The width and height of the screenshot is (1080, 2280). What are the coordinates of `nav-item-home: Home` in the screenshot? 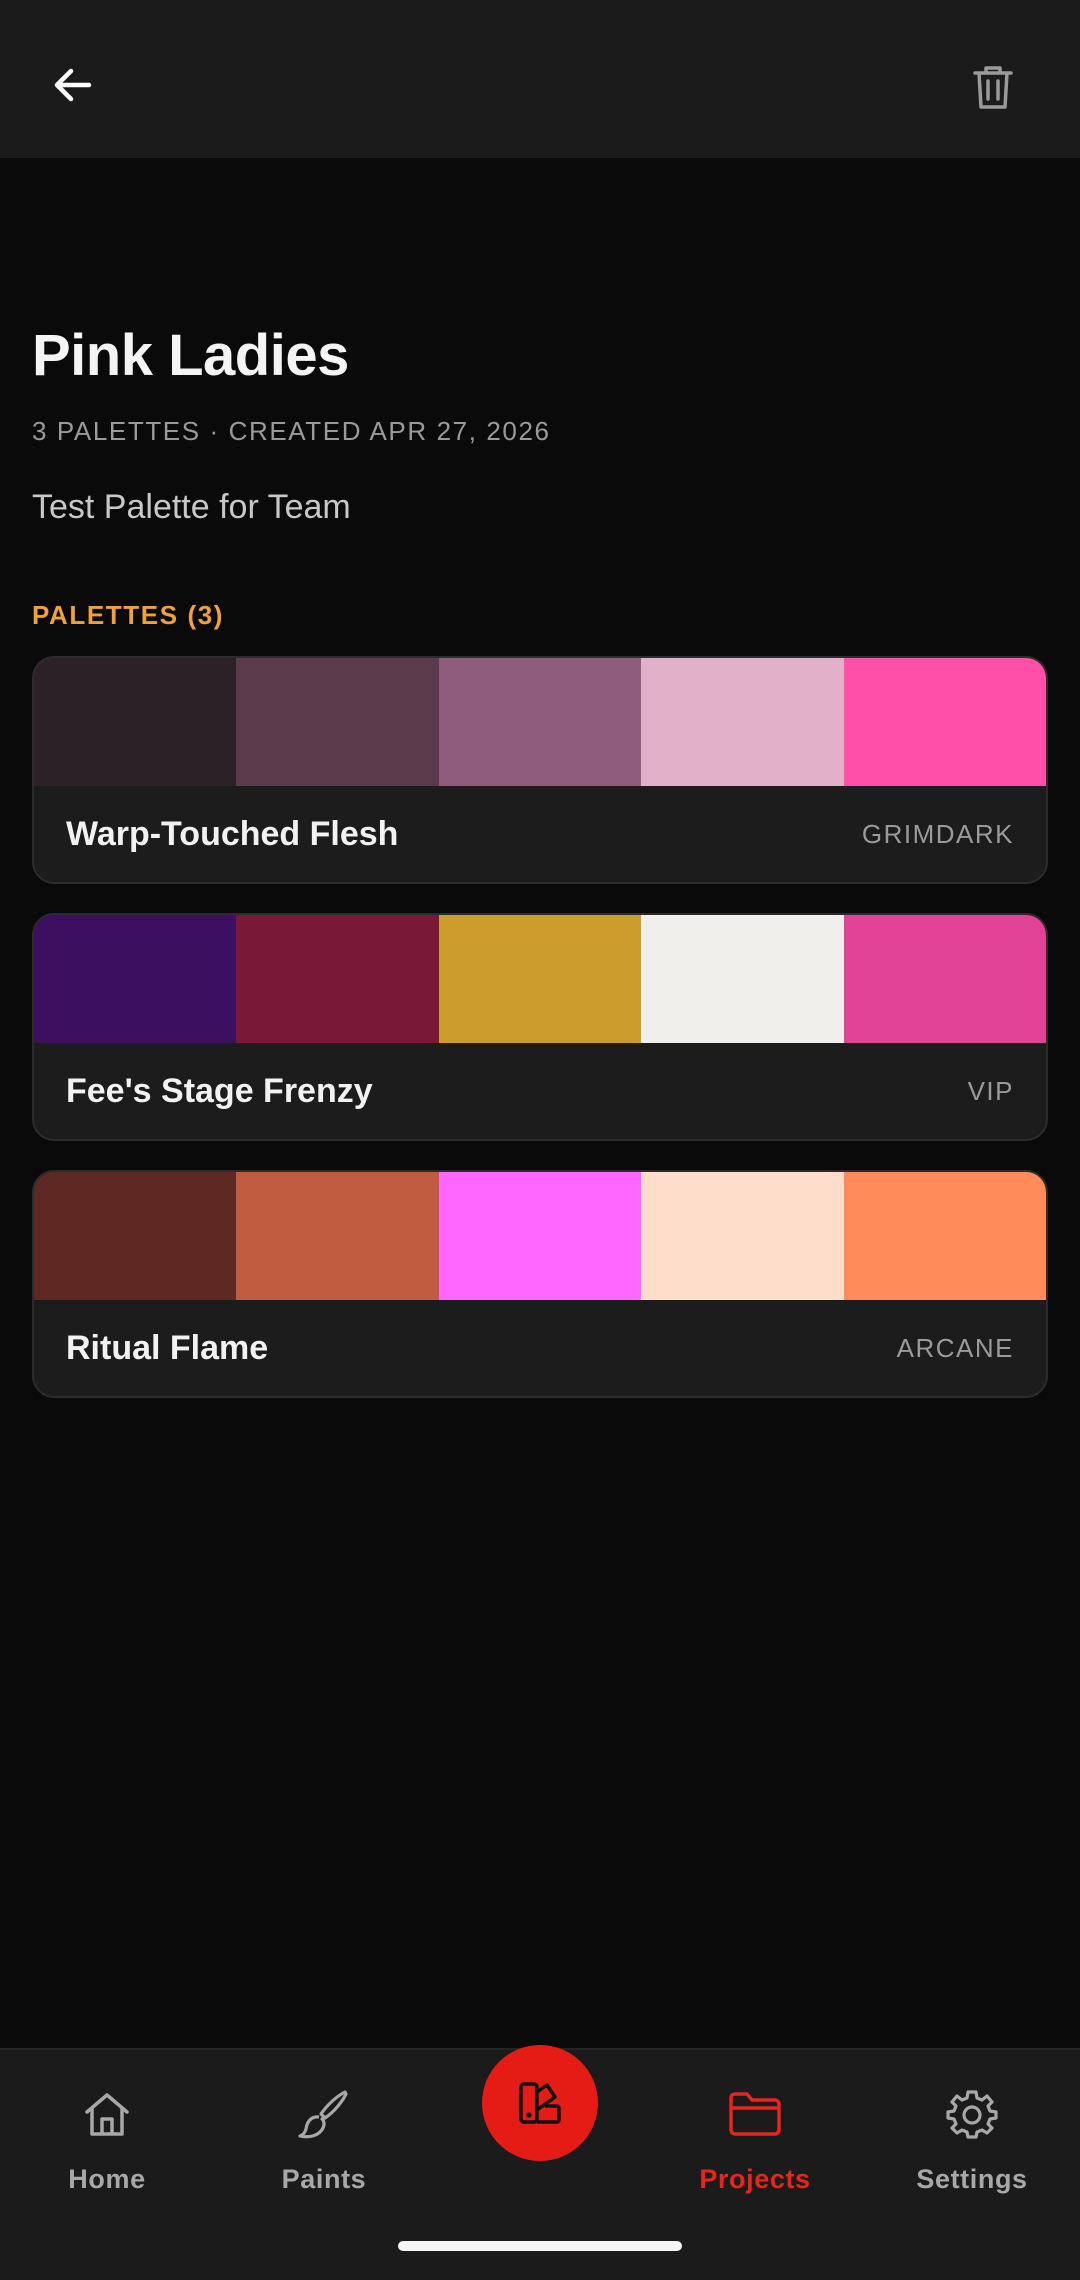 It's located at (107, 2156).